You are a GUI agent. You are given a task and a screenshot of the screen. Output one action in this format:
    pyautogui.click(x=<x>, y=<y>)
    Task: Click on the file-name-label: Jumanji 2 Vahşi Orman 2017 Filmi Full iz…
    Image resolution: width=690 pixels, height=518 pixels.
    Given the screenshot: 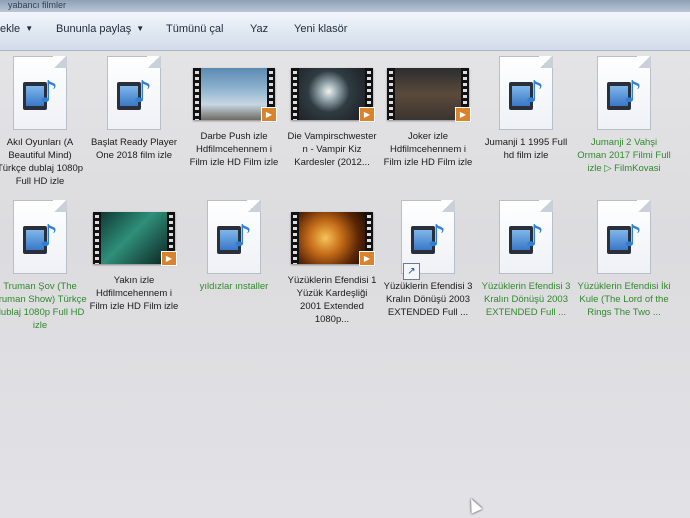 What is the action you would take?
    pyautogui.click(x=624, y=155)
    